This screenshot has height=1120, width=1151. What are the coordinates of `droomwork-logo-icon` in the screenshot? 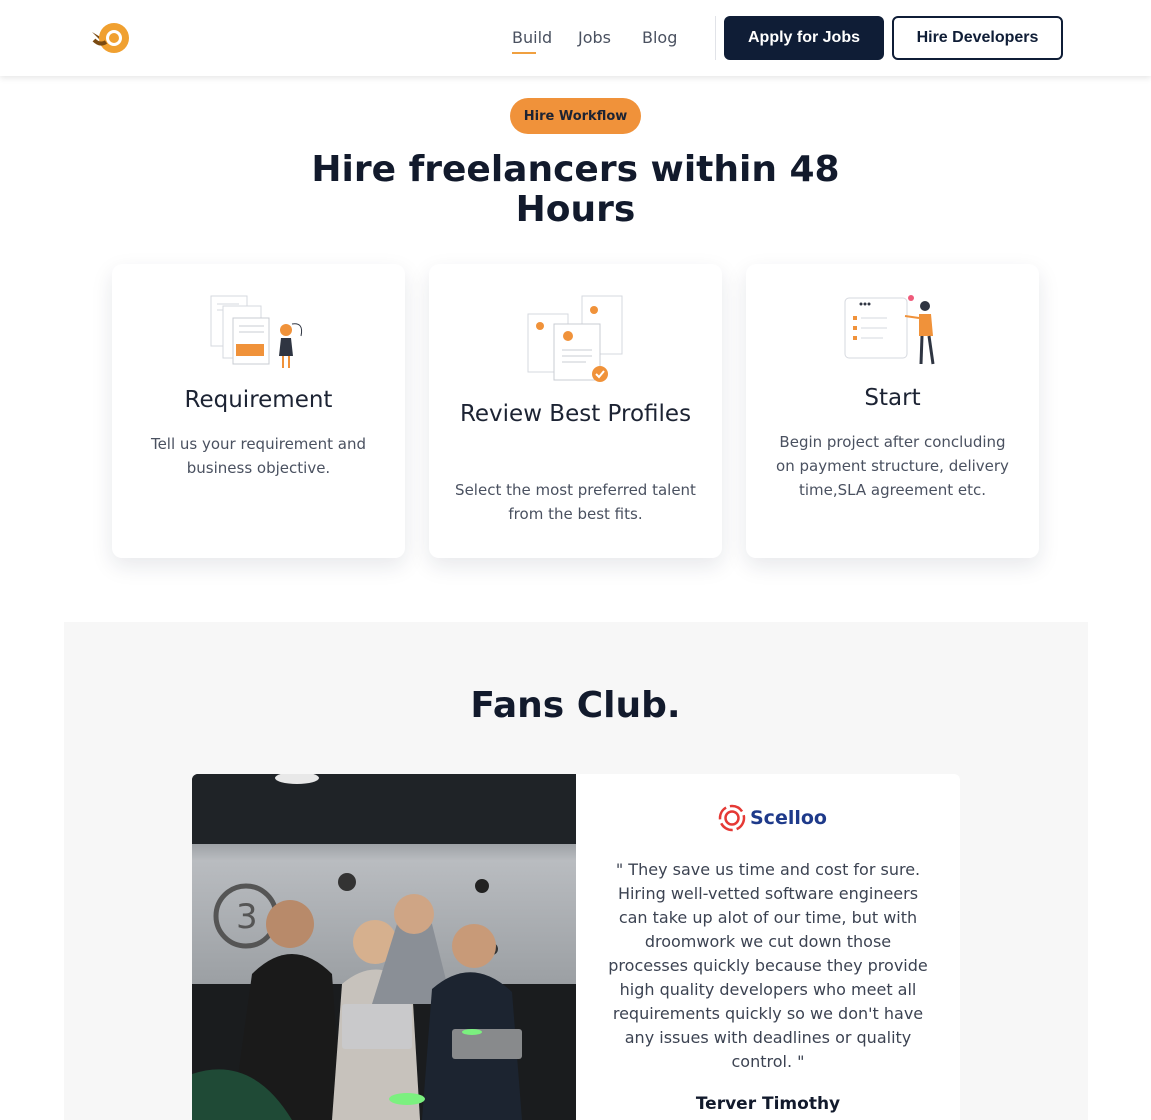 It's located at (110, 38).